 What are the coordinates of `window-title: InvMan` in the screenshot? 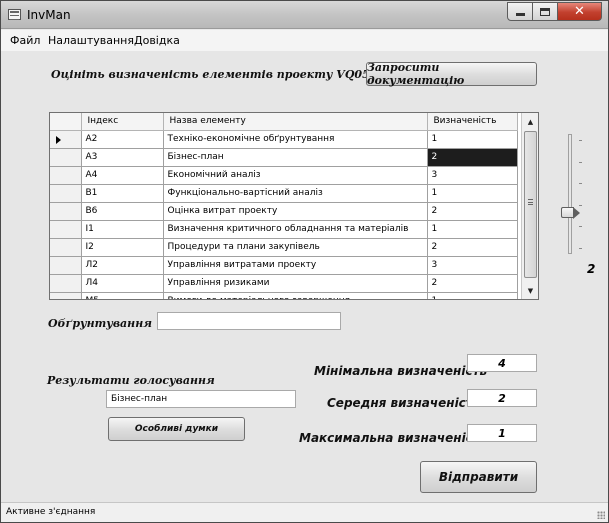 It's located at (49, 15).